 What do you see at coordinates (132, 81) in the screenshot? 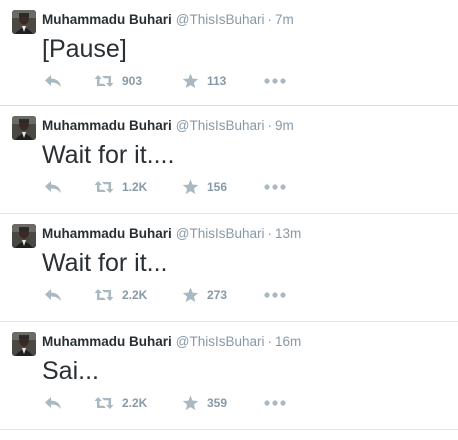
I see `retweet-count: 903` at bounding box center [132, 81].